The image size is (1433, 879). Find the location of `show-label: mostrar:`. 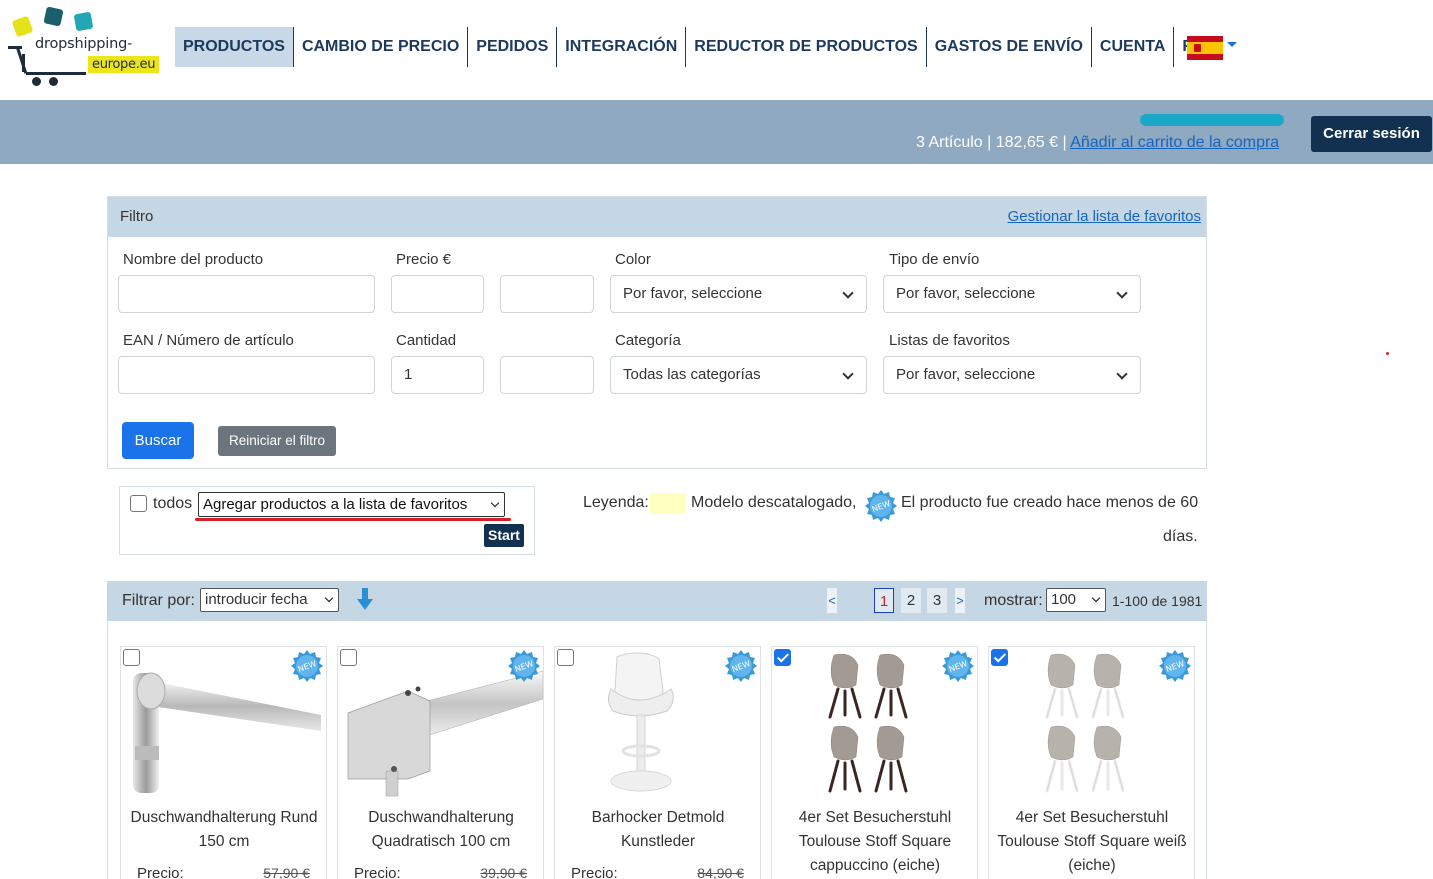

show-label: mostrar: is located at coordinates (1013, 600).